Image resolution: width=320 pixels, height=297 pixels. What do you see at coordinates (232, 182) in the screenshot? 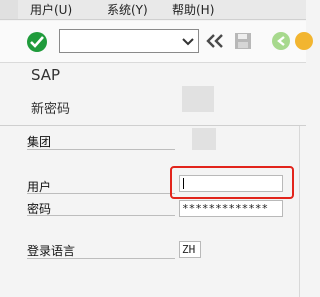
I see `highlight-box` at bounding box center [232, 182].